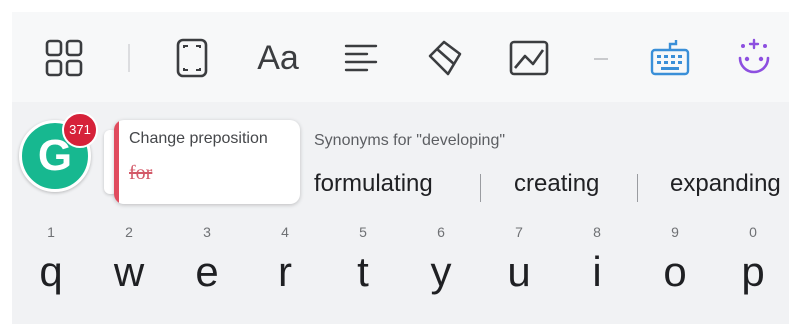 The width and height of the screenshot is (789, 324). Describe the element at coordinates (373, 184) in the screenshot. I see `synonym-option: formulating` at that location.